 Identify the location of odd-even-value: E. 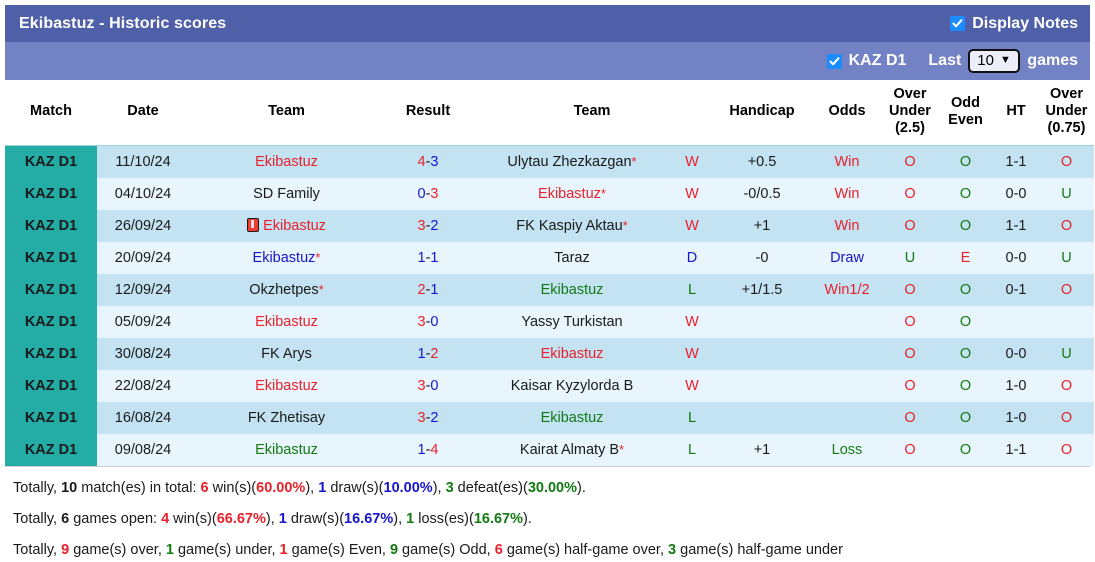
(965, 257).